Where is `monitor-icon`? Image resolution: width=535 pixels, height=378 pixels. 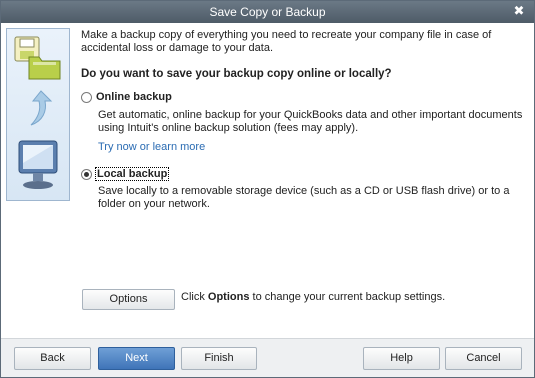
monitor-icon is located at coordinates (38, 164).